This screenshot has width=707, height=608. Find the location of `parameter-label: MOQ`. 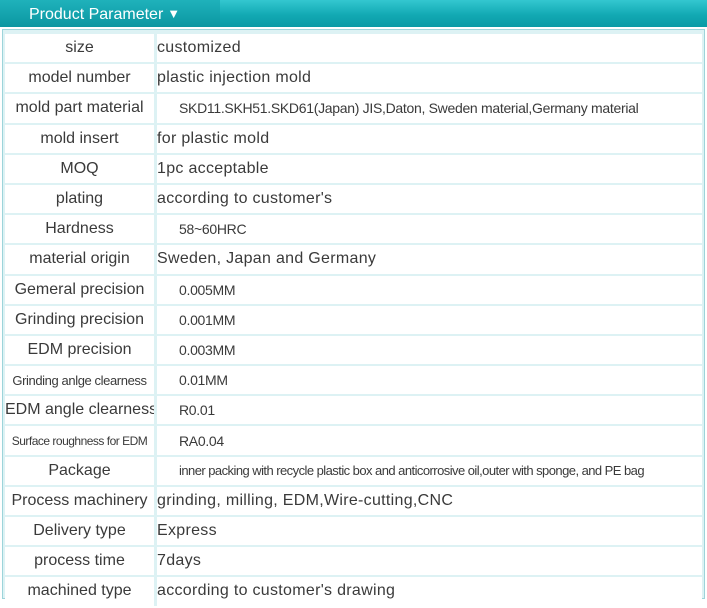

parameter-label: MOQ is located at coordinates (81, 168).